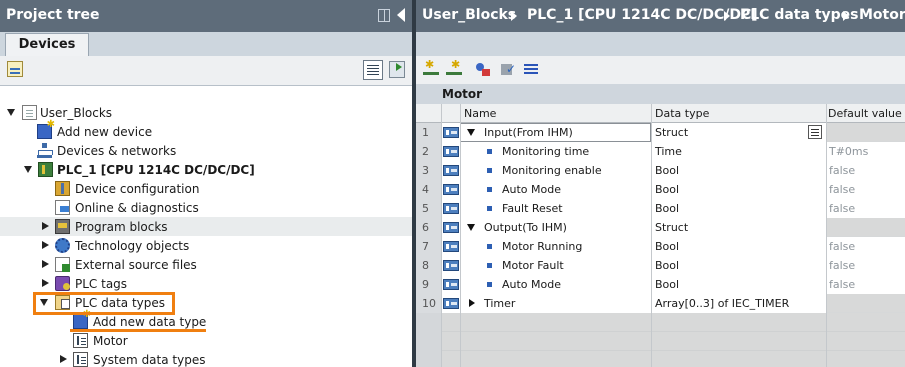 The height and width of the screenshot is (367, 905). I want to click on row-number: 10, so click(428, 303).